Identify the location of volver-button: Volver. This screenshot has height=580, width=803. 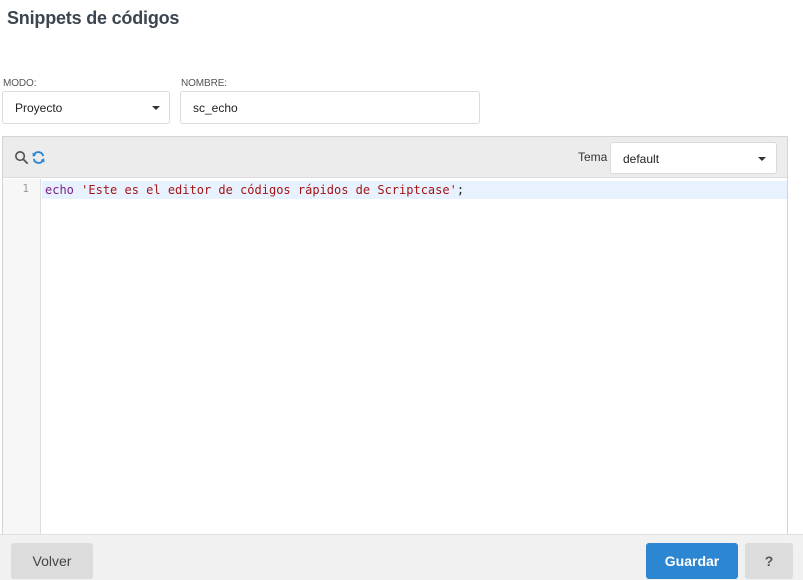
(52, 561).